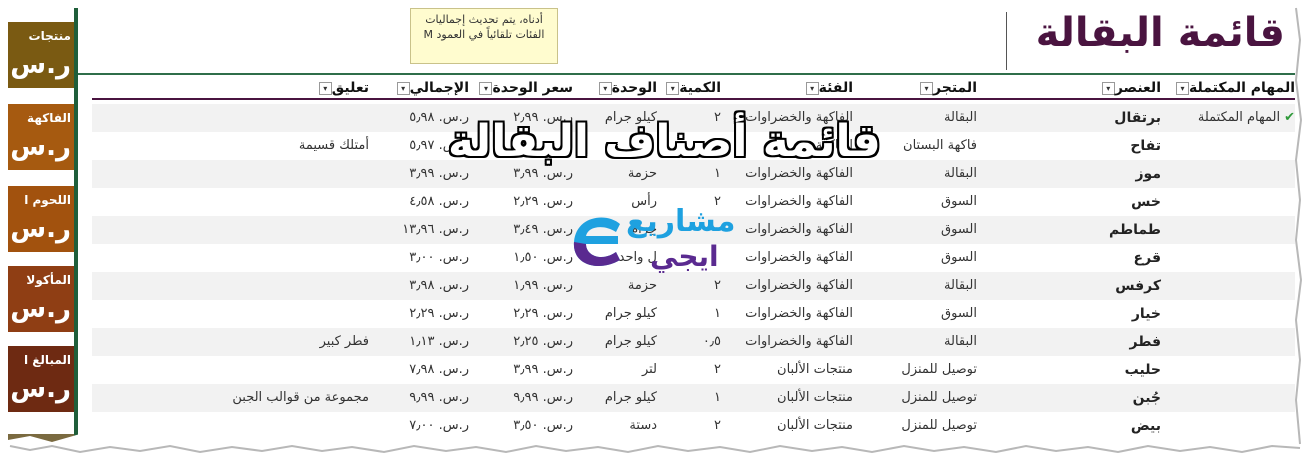 The height and width of the screenshot is (462, 1309). I want to click on cell-price: ر.س. ١٫٩٩, so click(523, 286).